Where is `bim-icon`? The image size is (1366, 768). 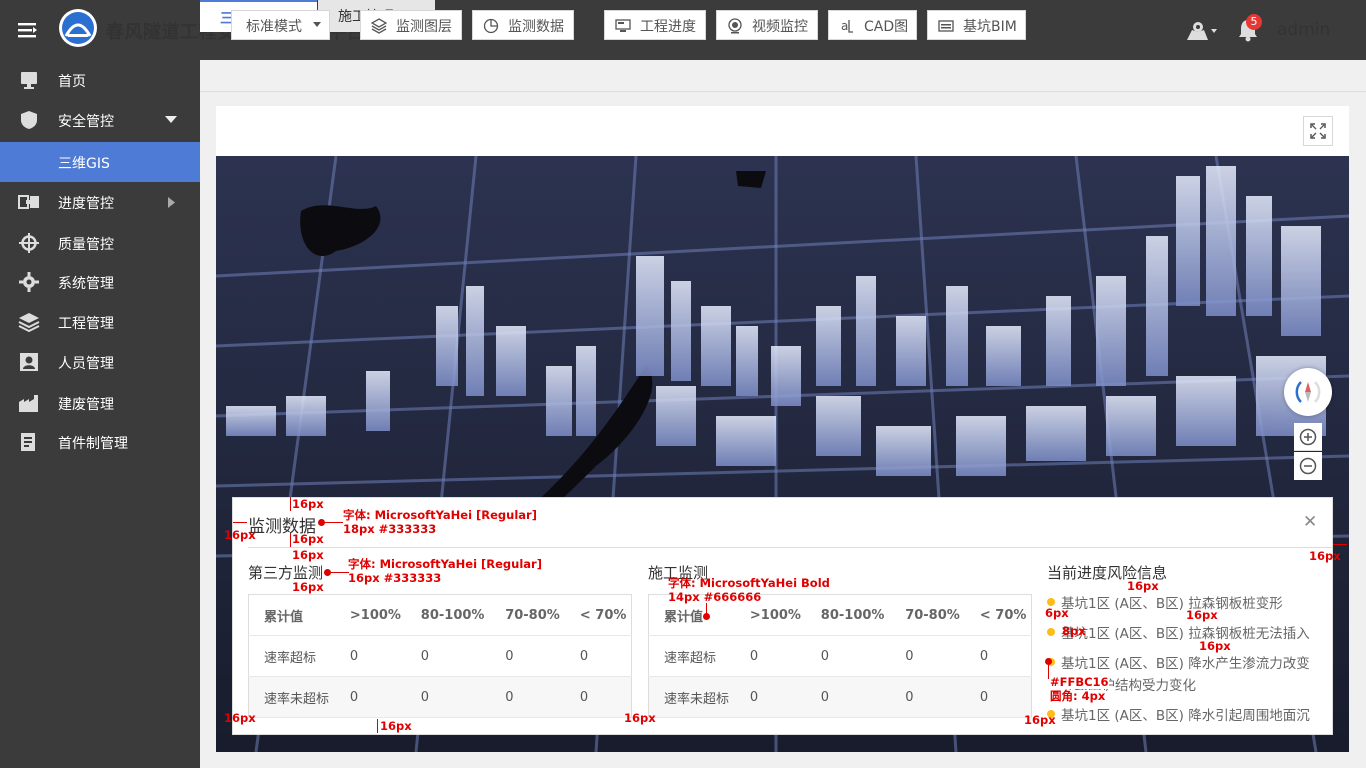
bim-icon is located at coordinates (946, 26).